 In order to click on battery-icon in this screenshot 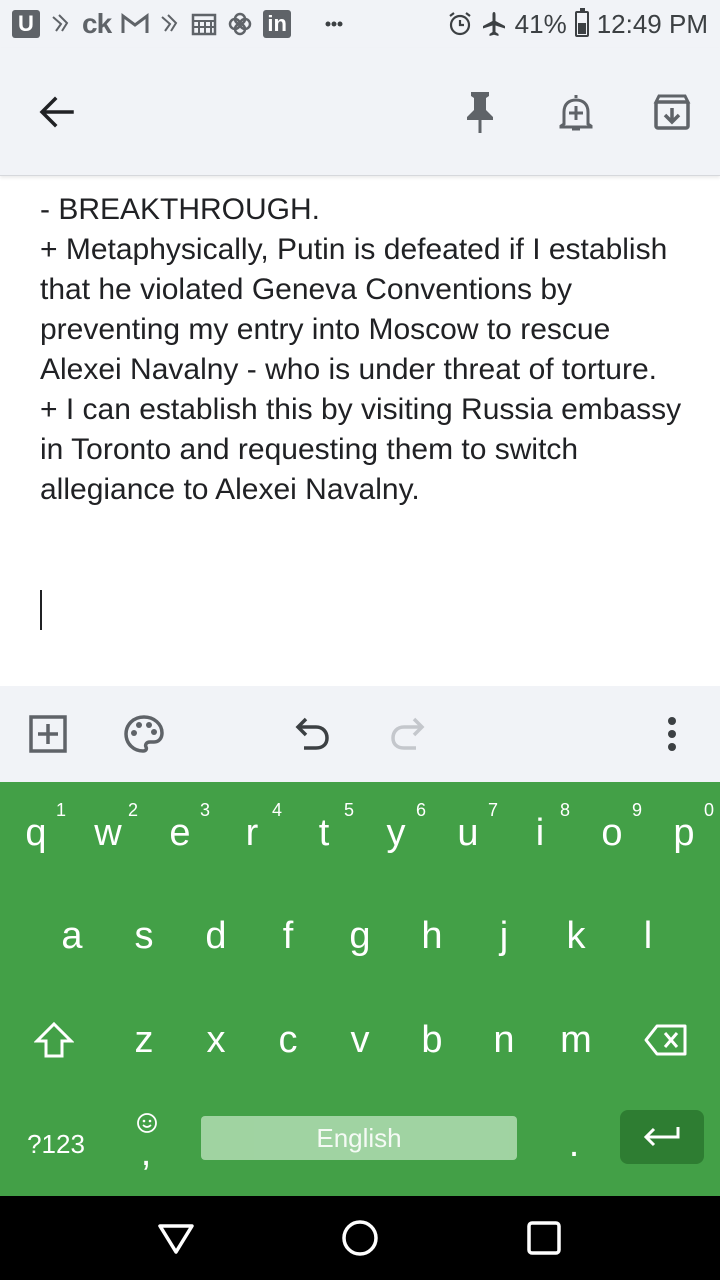, I will do `click(581, 22)`.